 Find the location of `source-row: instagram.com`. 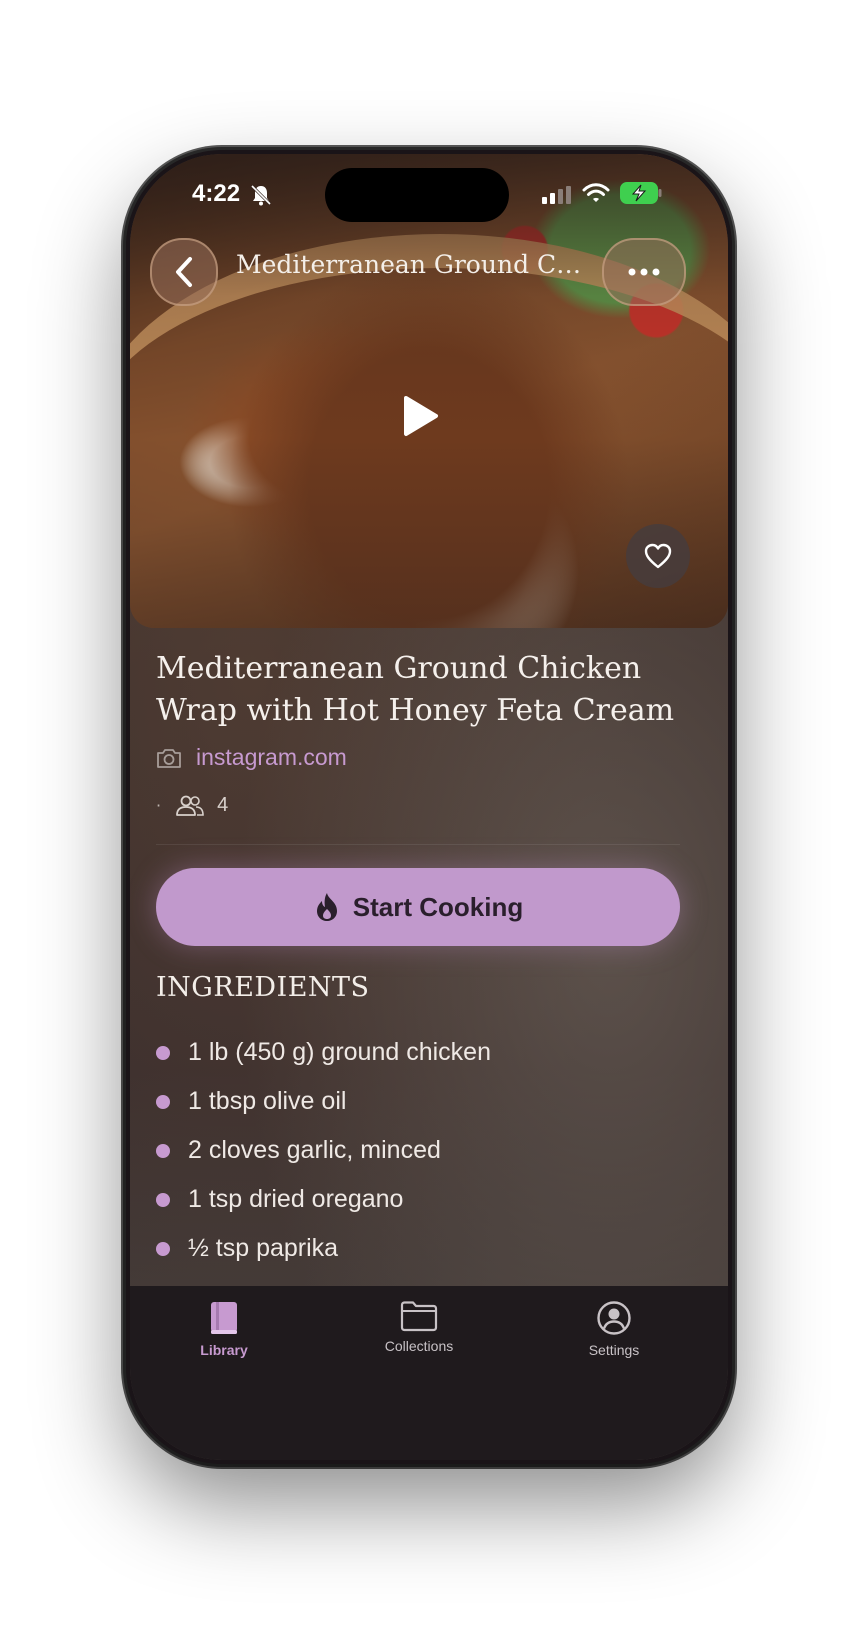

source-row: instagram.com is located at coordinates (251, 757).